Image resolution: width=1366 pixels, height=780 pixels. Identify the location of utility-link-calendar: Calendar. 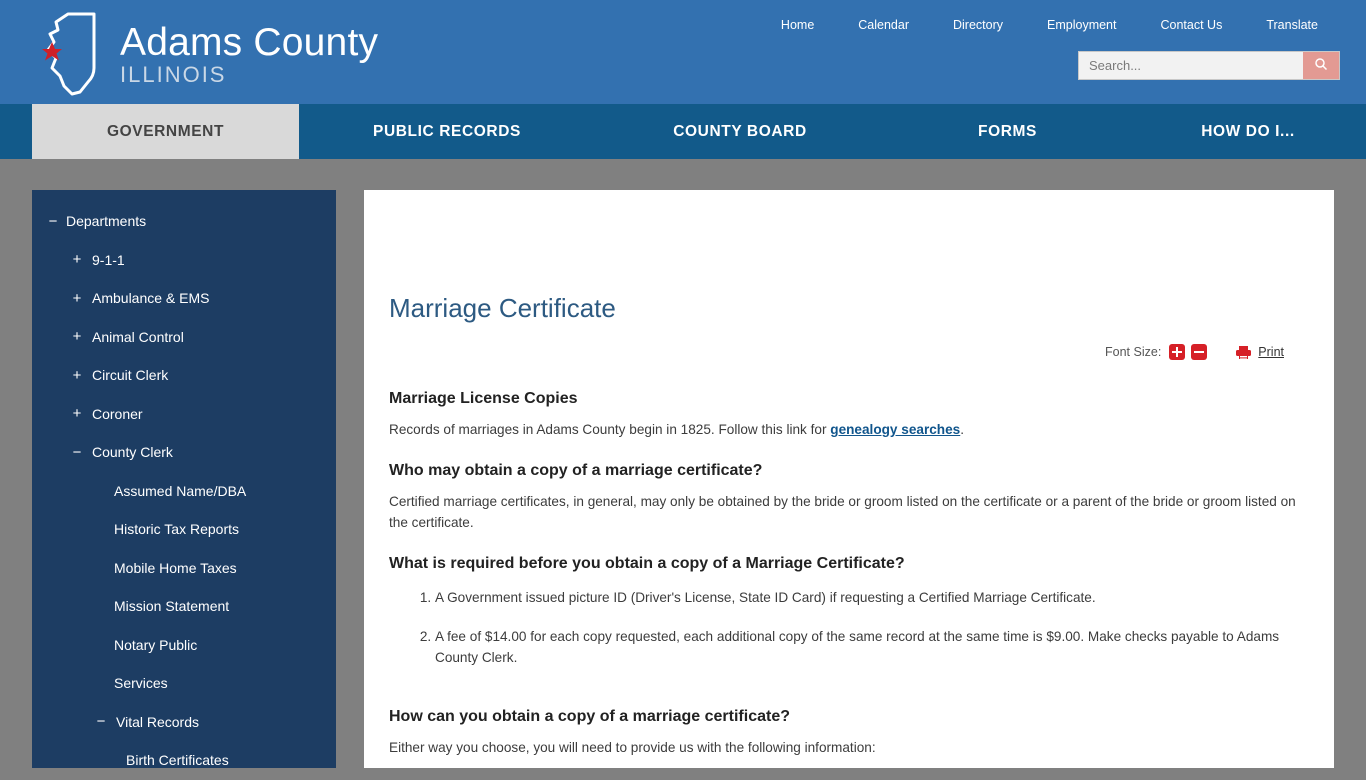
(883, 25).